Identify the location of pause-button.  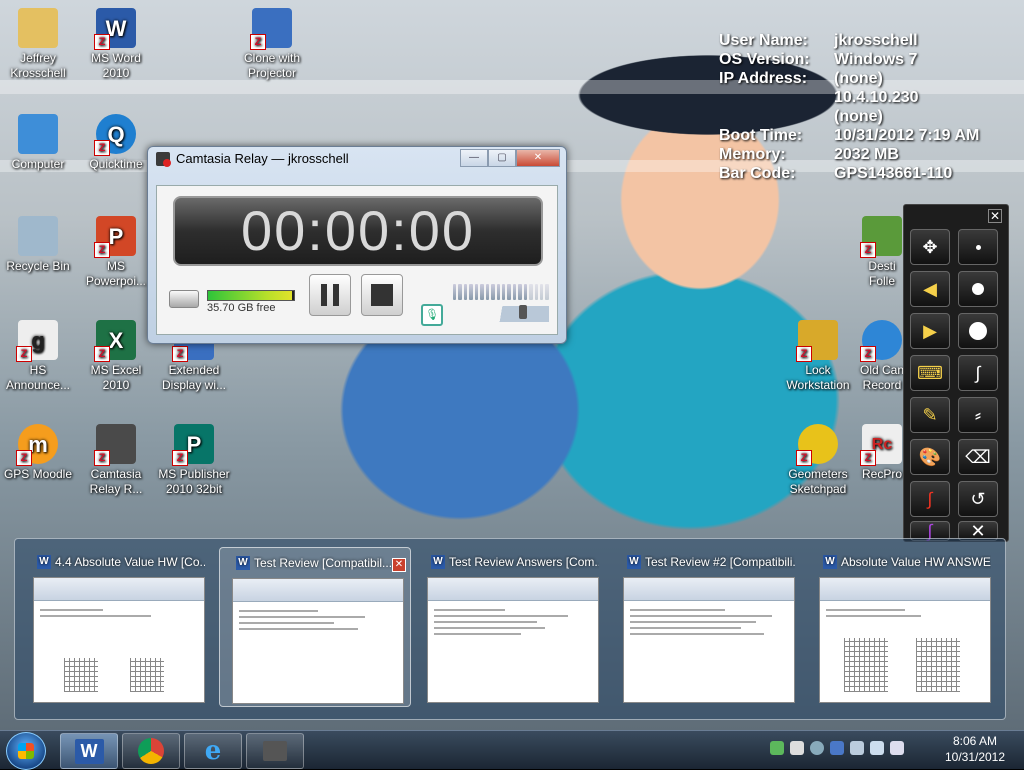
(330, 295).